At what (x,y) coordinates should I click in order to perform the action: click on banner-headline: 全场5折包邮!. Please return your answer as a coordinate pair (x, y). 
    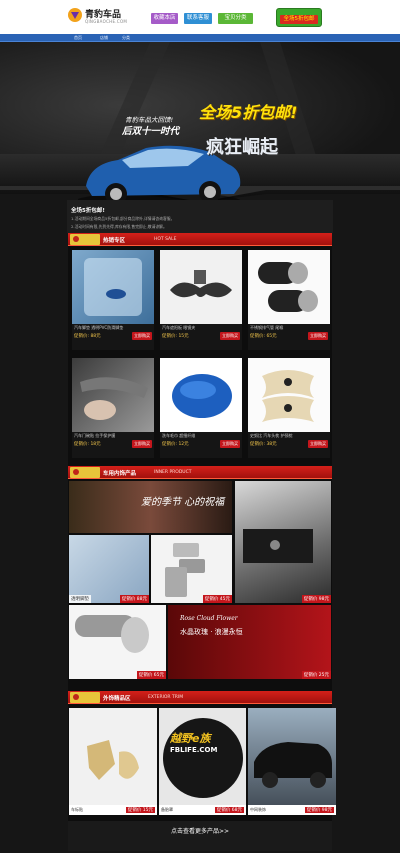
    Looking at the image, I should click on (248, 112).